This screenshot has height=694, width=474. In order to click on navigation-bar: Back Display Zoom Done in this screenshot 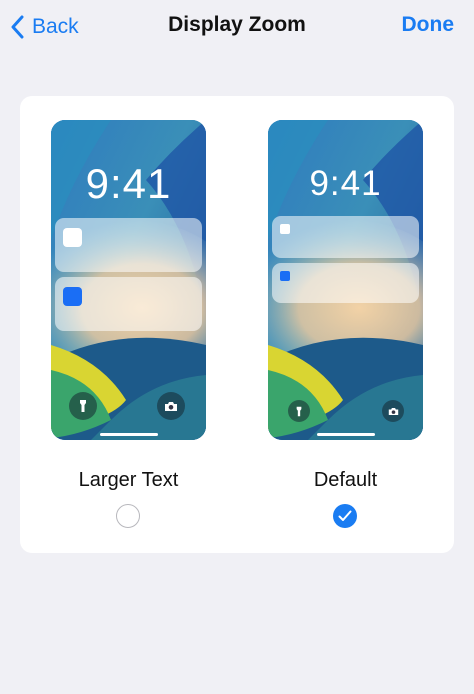, I will do `click(237, 28)`.